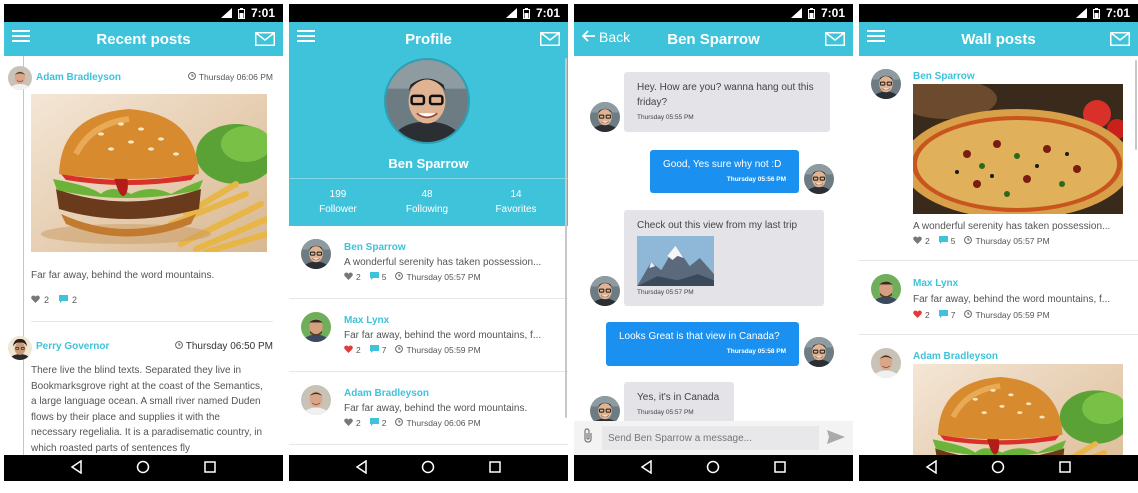  I want to click on post-time: Thursday 05:59 PM, so click(443, 350).